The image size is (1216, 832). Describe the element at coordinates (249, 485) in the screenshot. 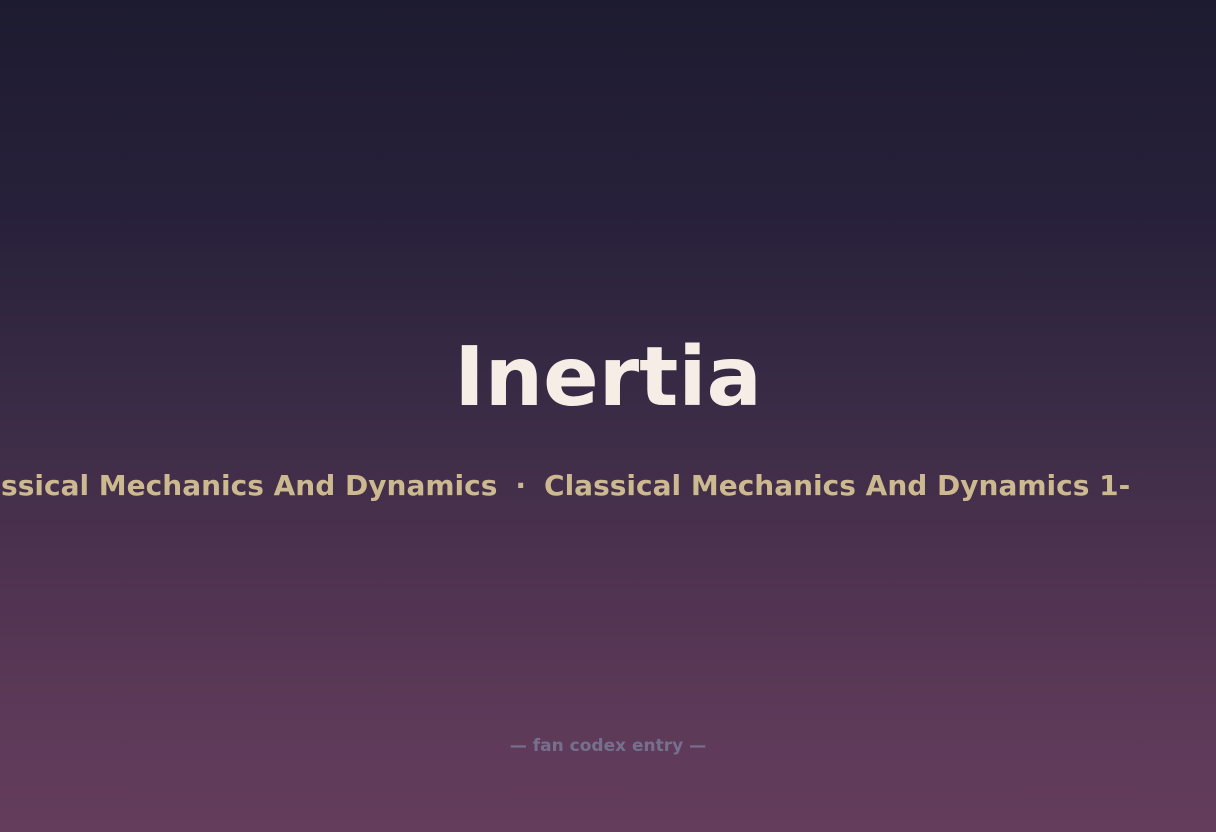

I see `ticker-item: Classical Mechanics And Dynamics` at that location.